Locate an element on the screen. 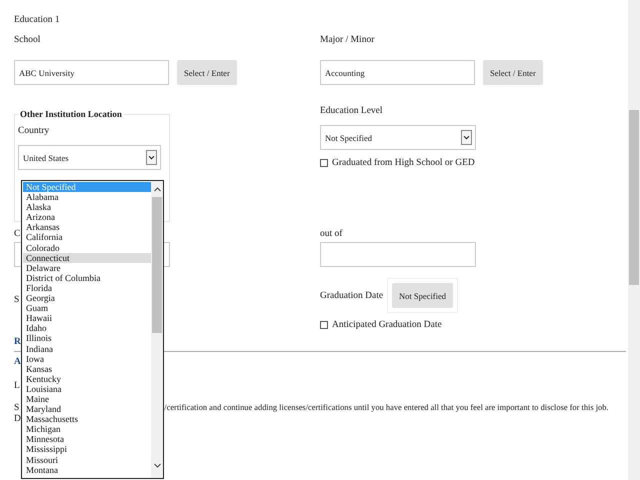  dropdown-option: Mississippi is located at coordinates (87, 449).